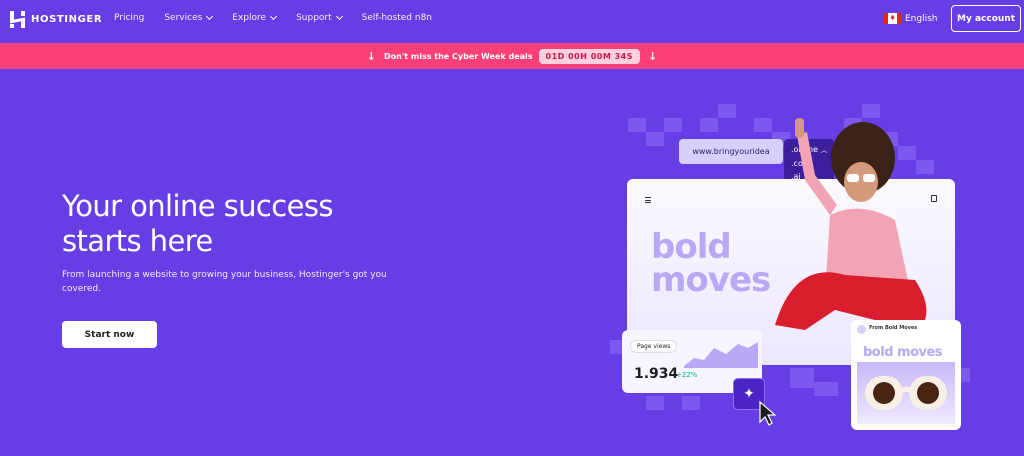  What do you see at coordinates (861, 329) in the screenshot?
I see `avatar` at bounding box center [861, 329].